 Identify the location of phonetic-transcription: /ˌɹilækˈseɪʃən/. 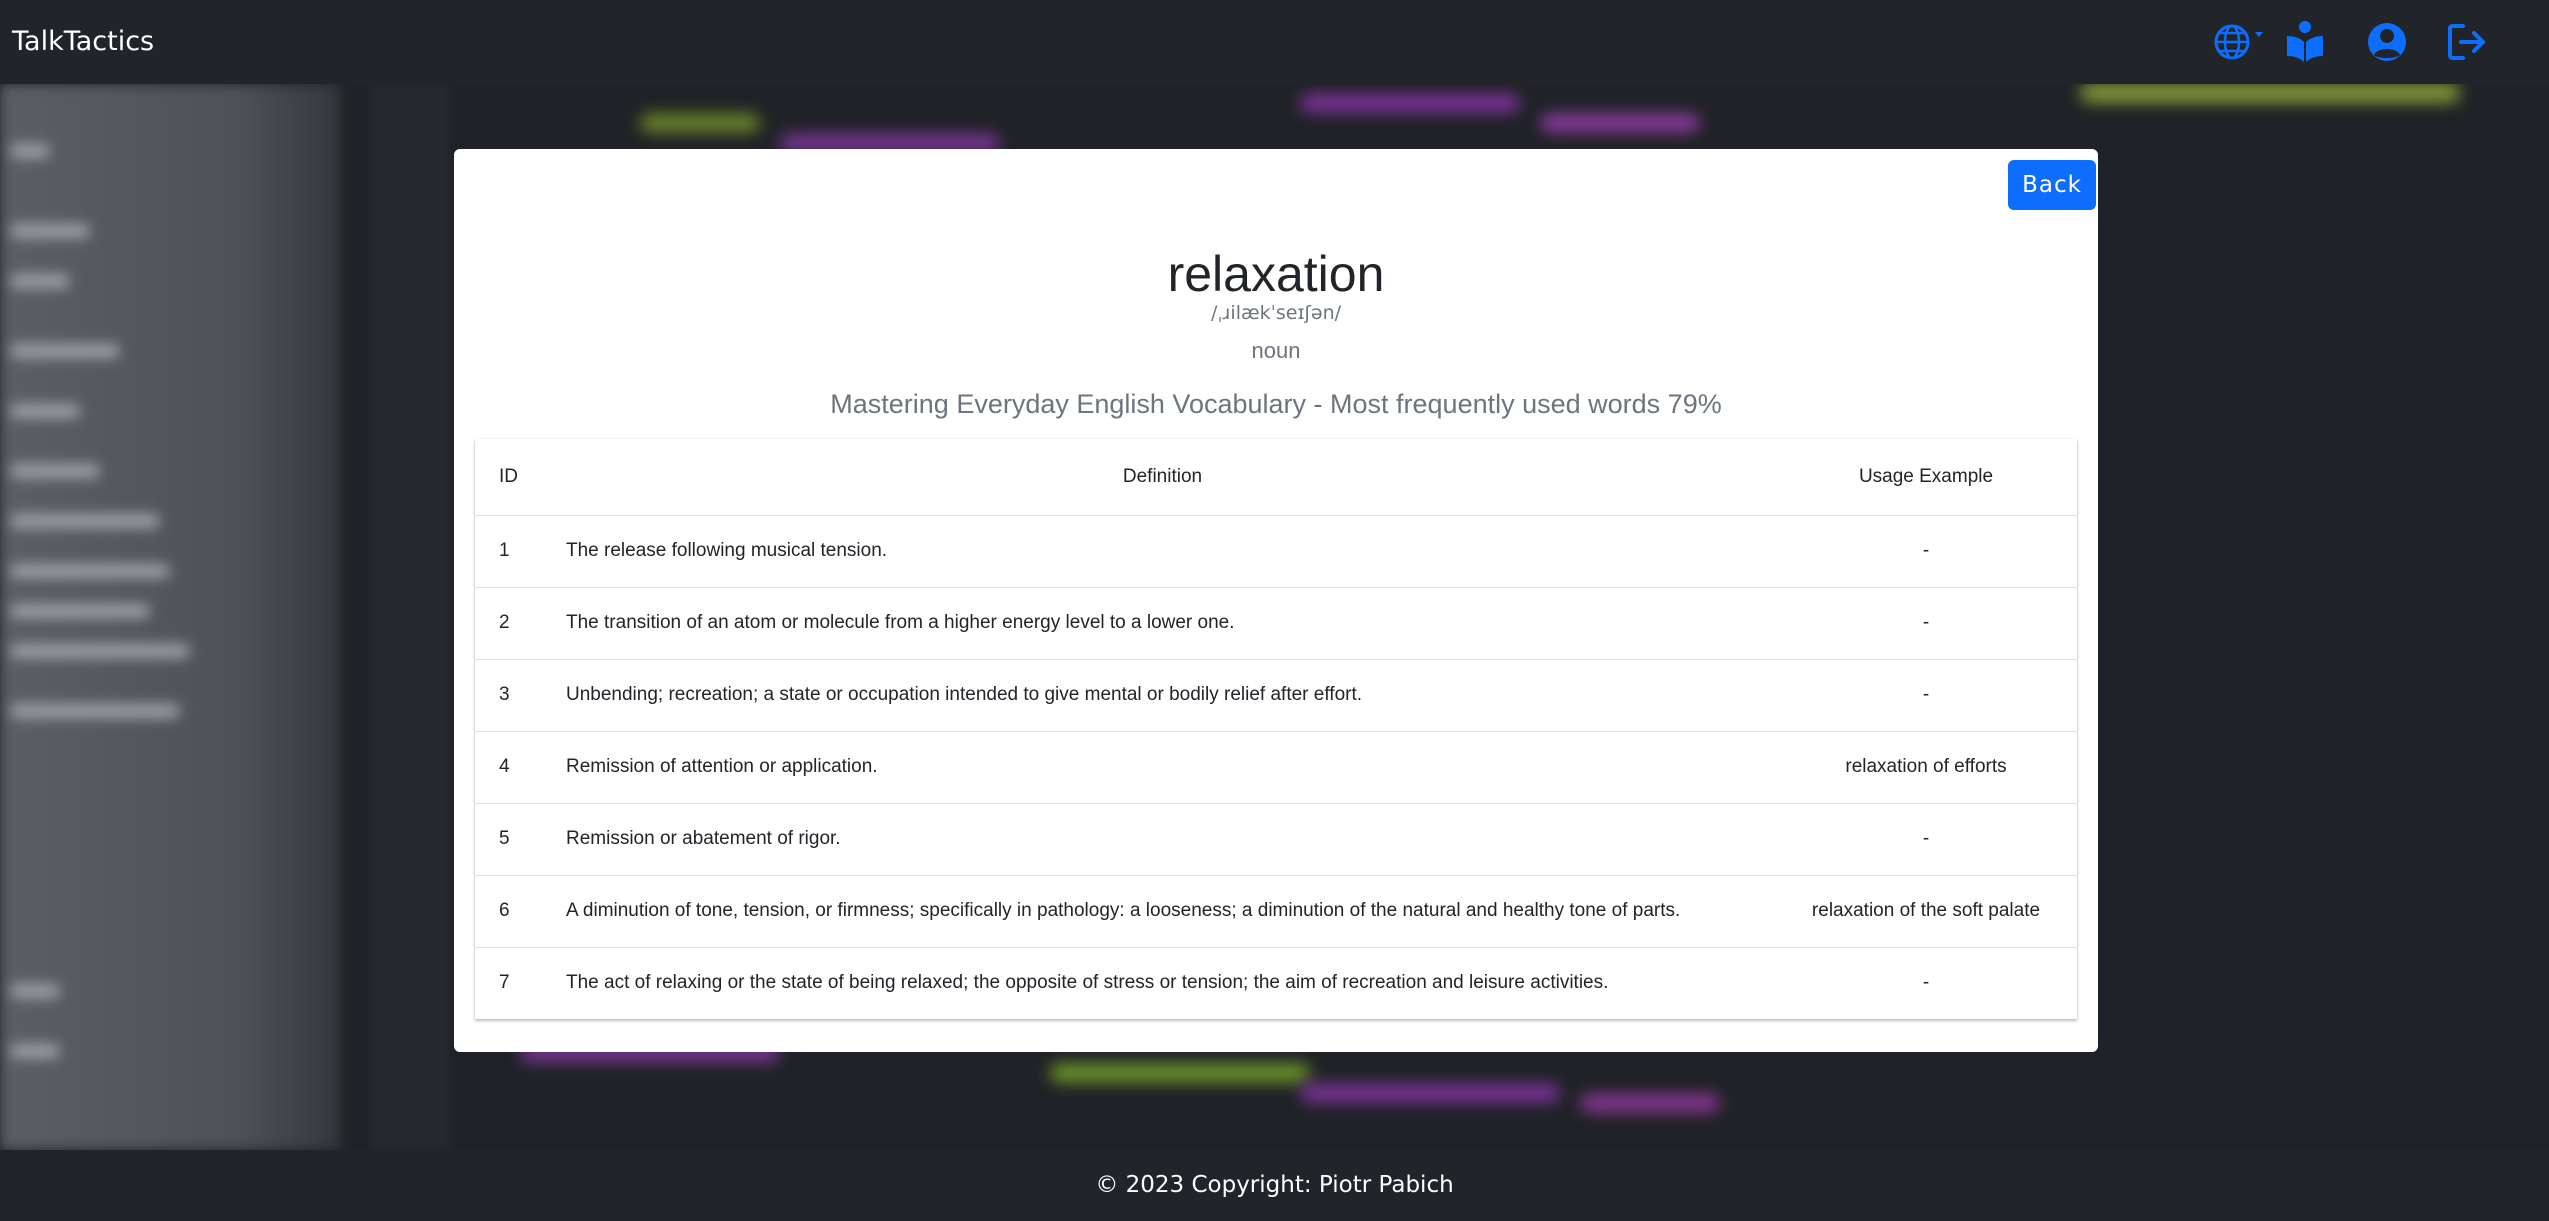
(1276, 313).